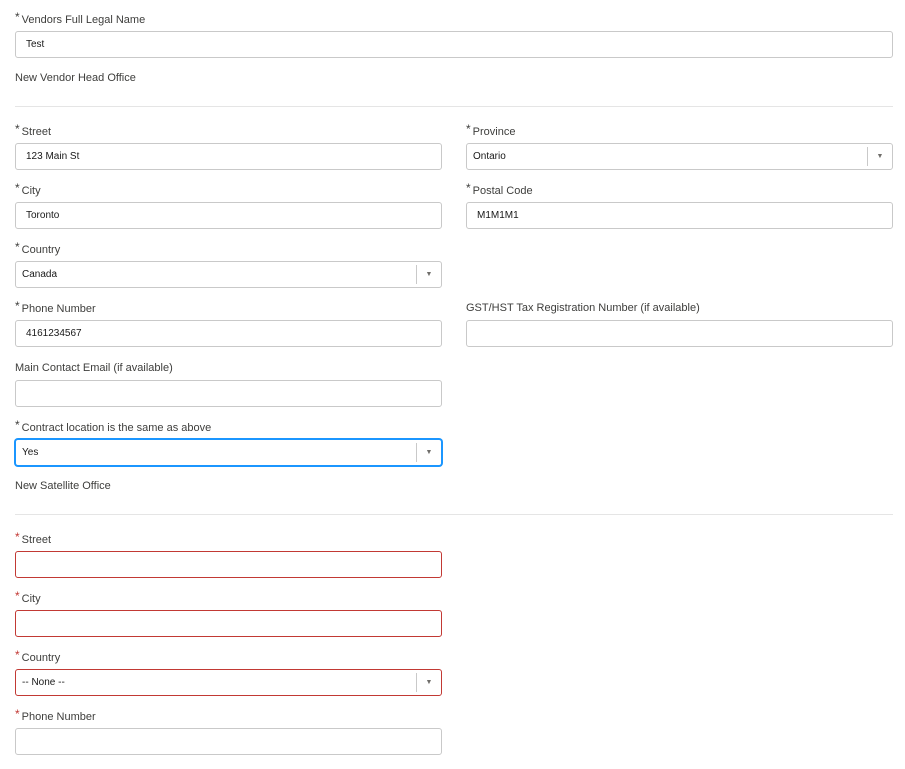 The image size is (905, 769). Describe the element at coordinates (228, 564) in the screenshot. I see `satellite-street-input` at that location.